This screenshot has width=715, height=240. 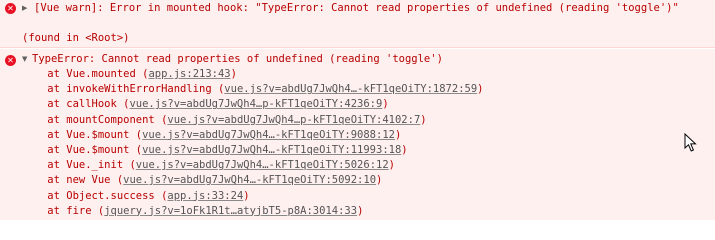 I want to click on stack-frame-source-link: vue.js?v=abdUg7JwQh4…-kFT1qeOiTY:5026:12, so click(x=262, y=165).